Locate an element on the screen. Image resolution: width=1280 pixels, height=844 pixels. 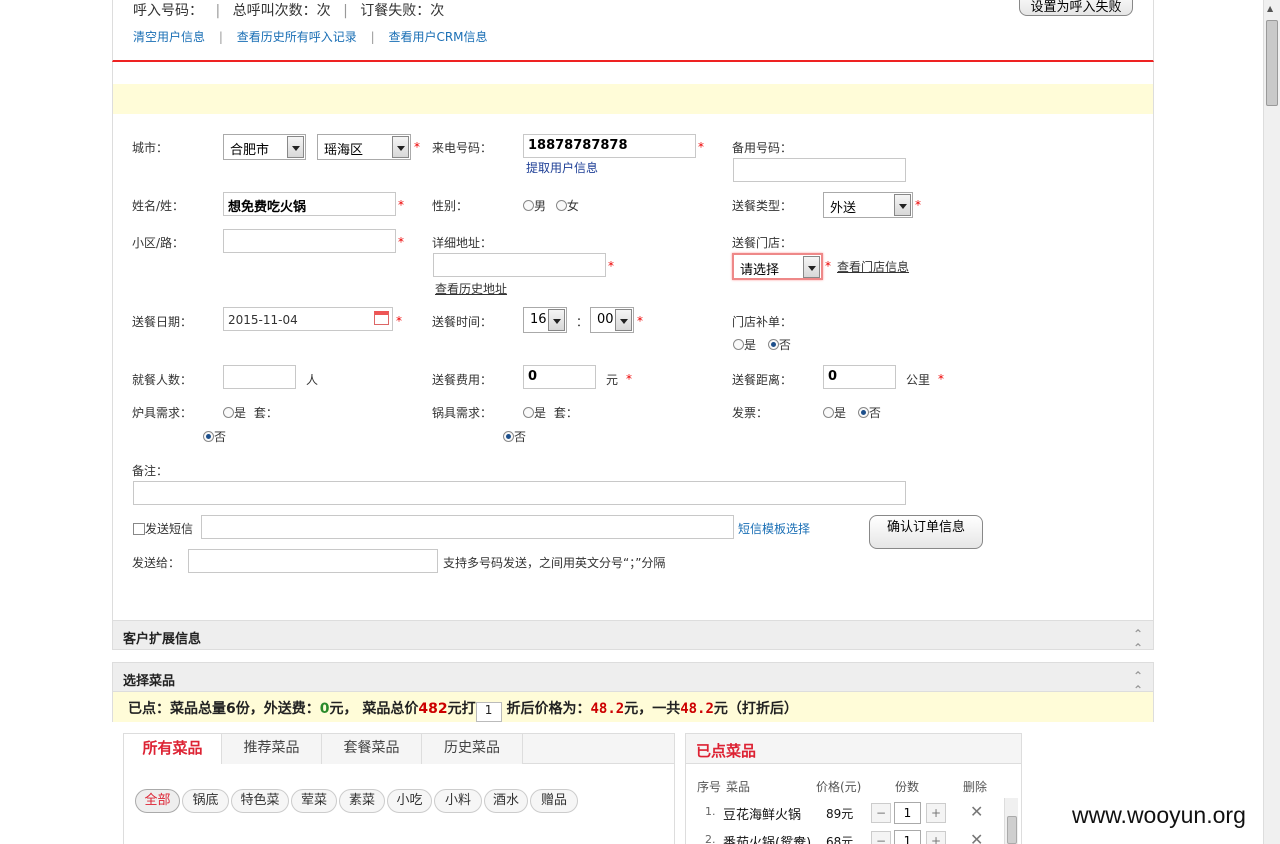
category-gifts: 赠品 is located at coordinates (554, 801).